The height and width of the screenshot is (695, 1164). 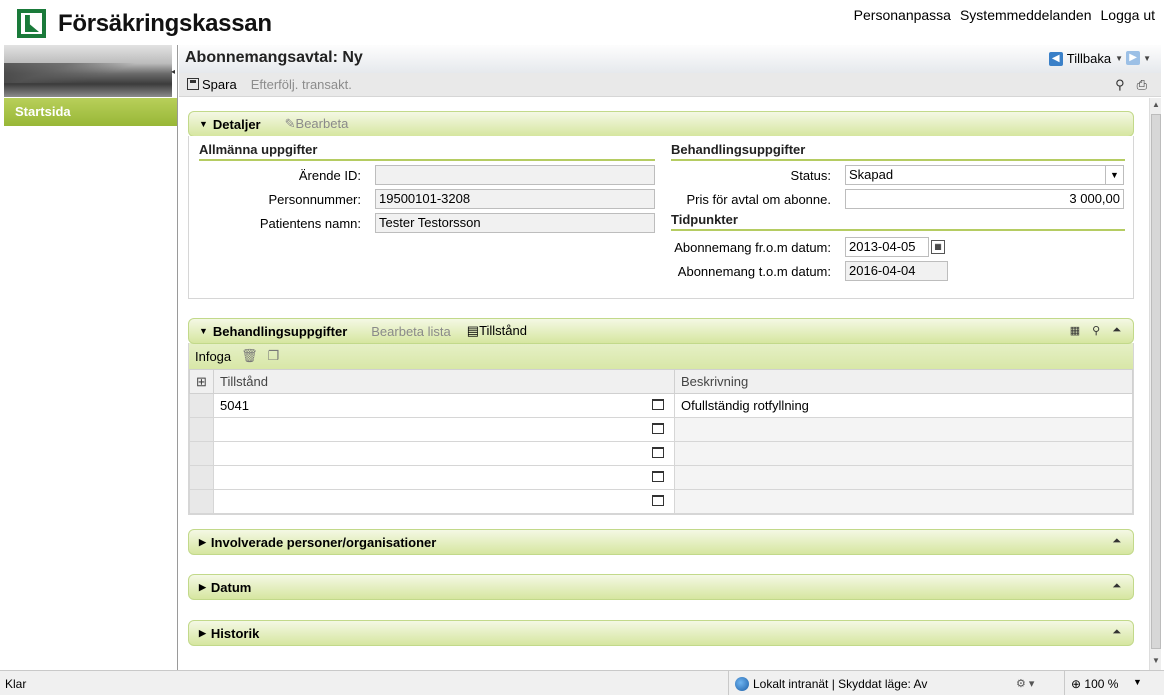 I want to click on history-title: Historik, so click(x=235, y=633).